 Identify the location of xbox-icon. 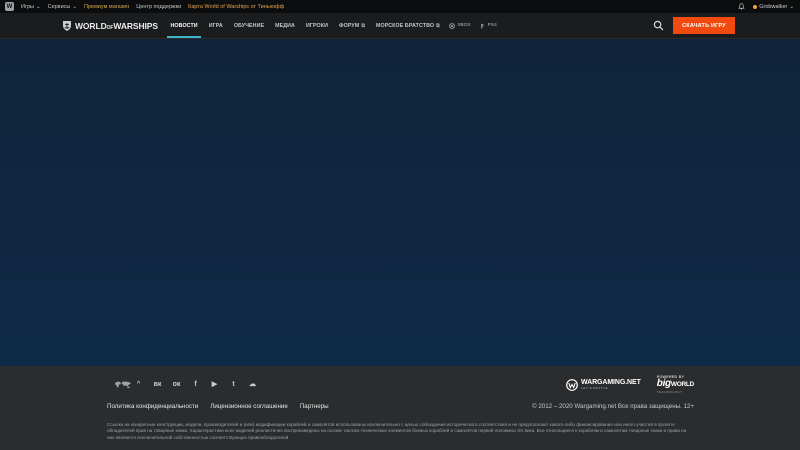
(452, 25).